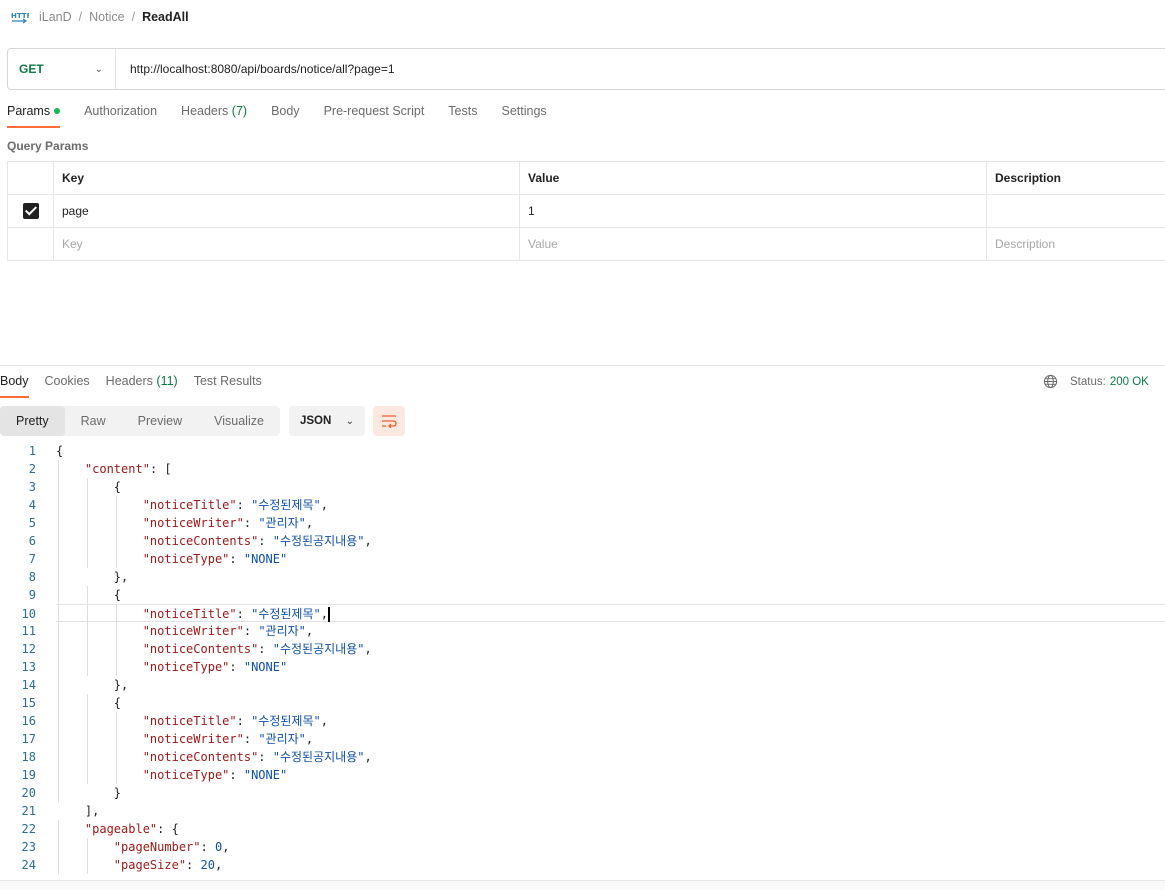 Image resolution: width=1165 pixels, height=890 pixels. I want to click on tab-label: Pre-request Script, so click(374, 111).